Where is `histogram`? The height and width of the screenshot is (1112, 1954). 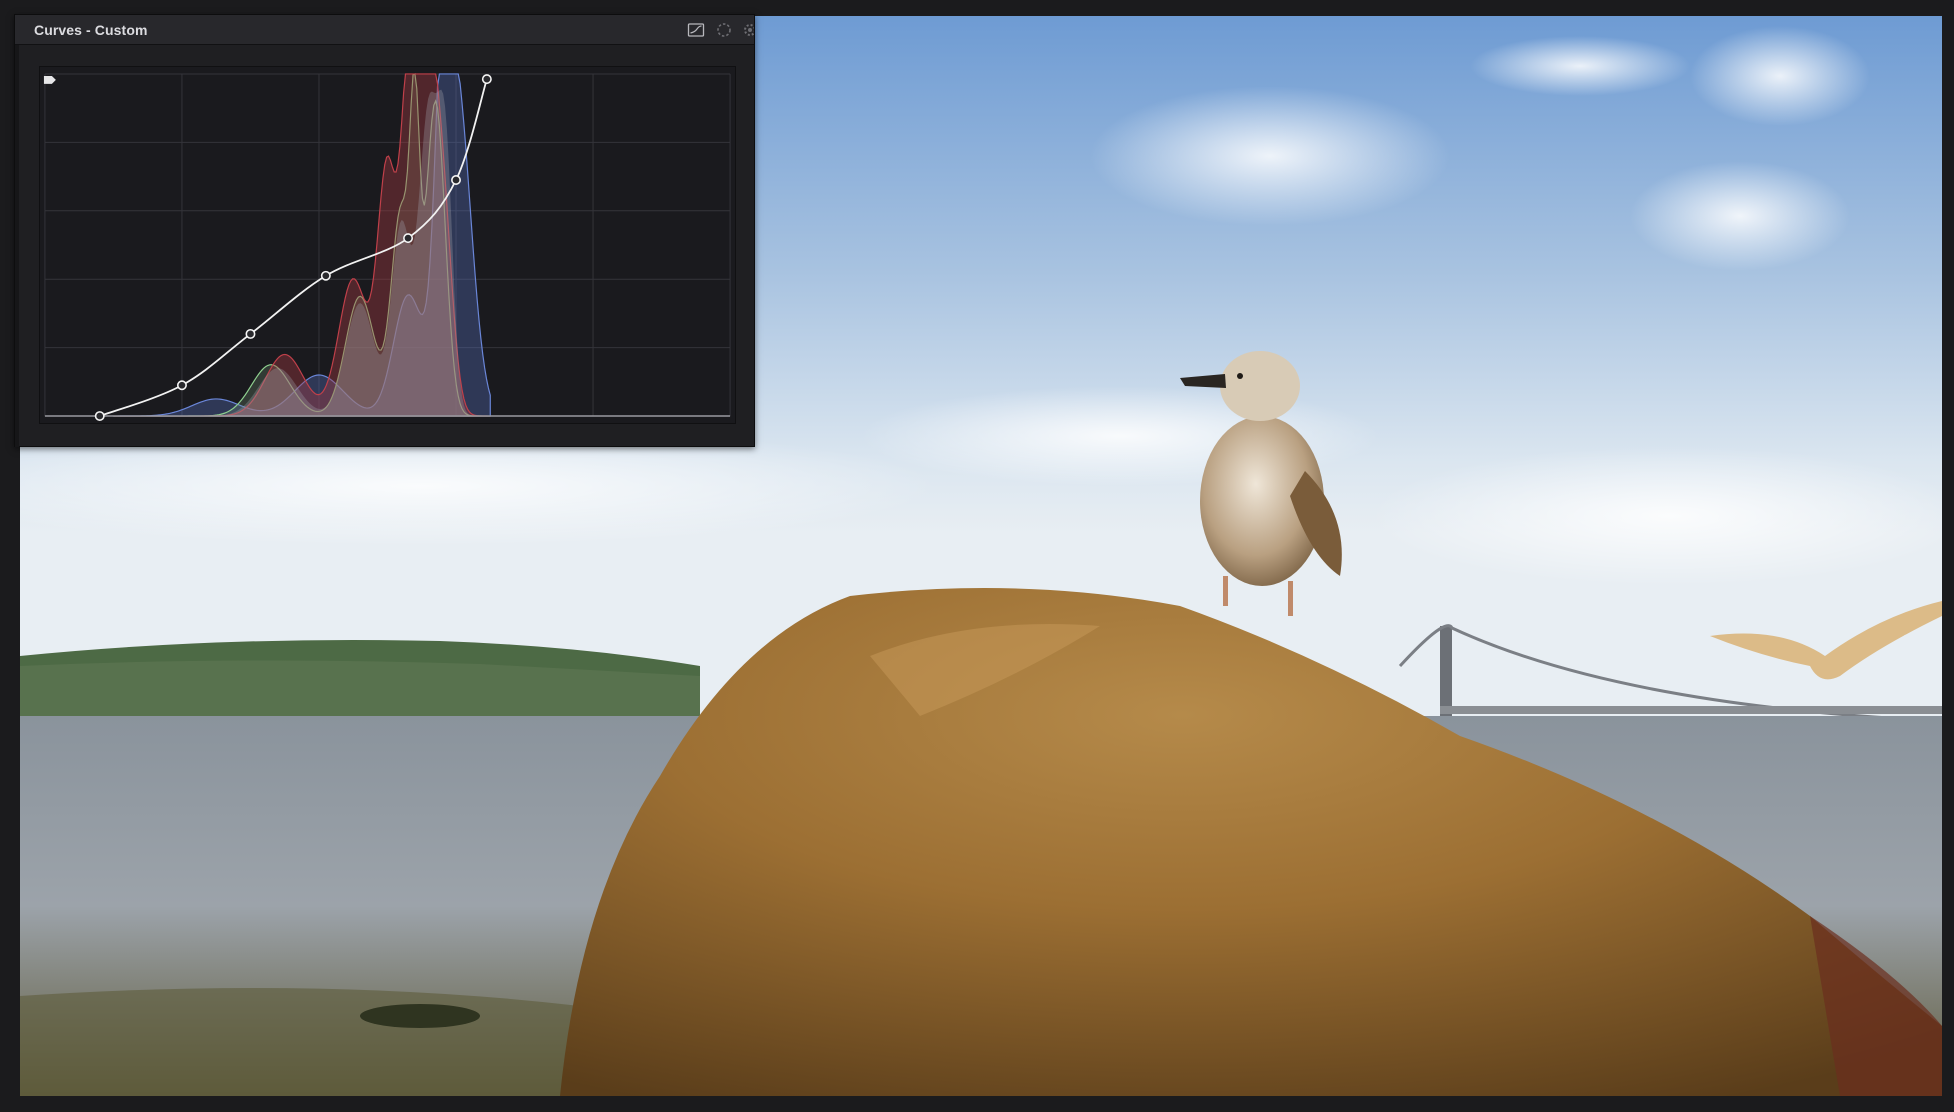
histogram is located at coordinates (301, 245).